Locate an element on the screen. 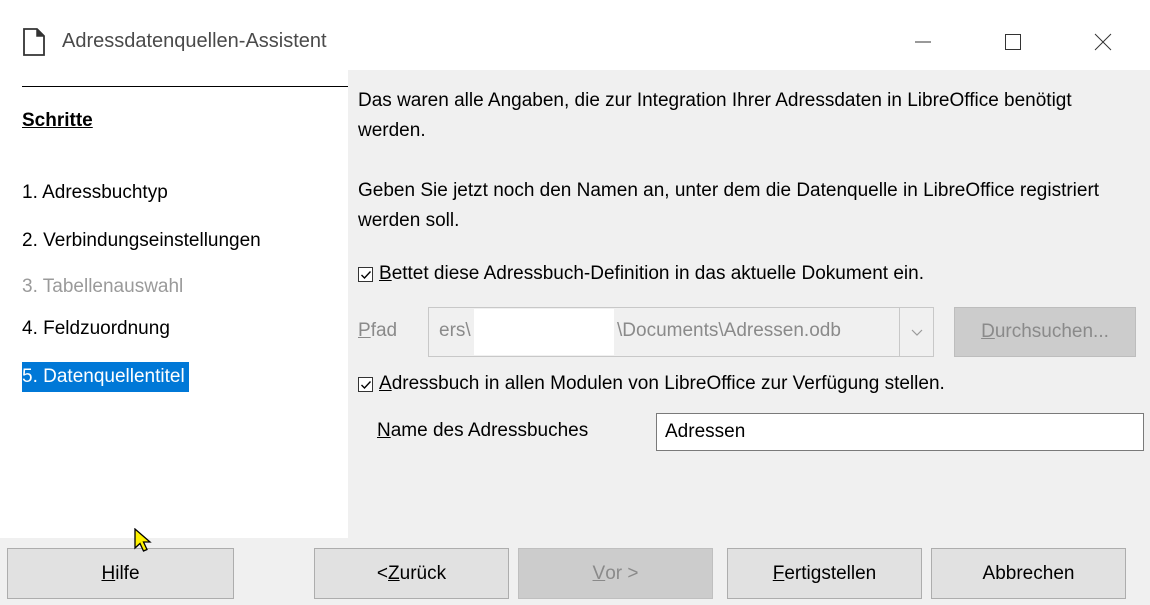 The height and width of the screenshot is (605, 1150). steps-heading: Schritte is located at coordinates (57, 120).